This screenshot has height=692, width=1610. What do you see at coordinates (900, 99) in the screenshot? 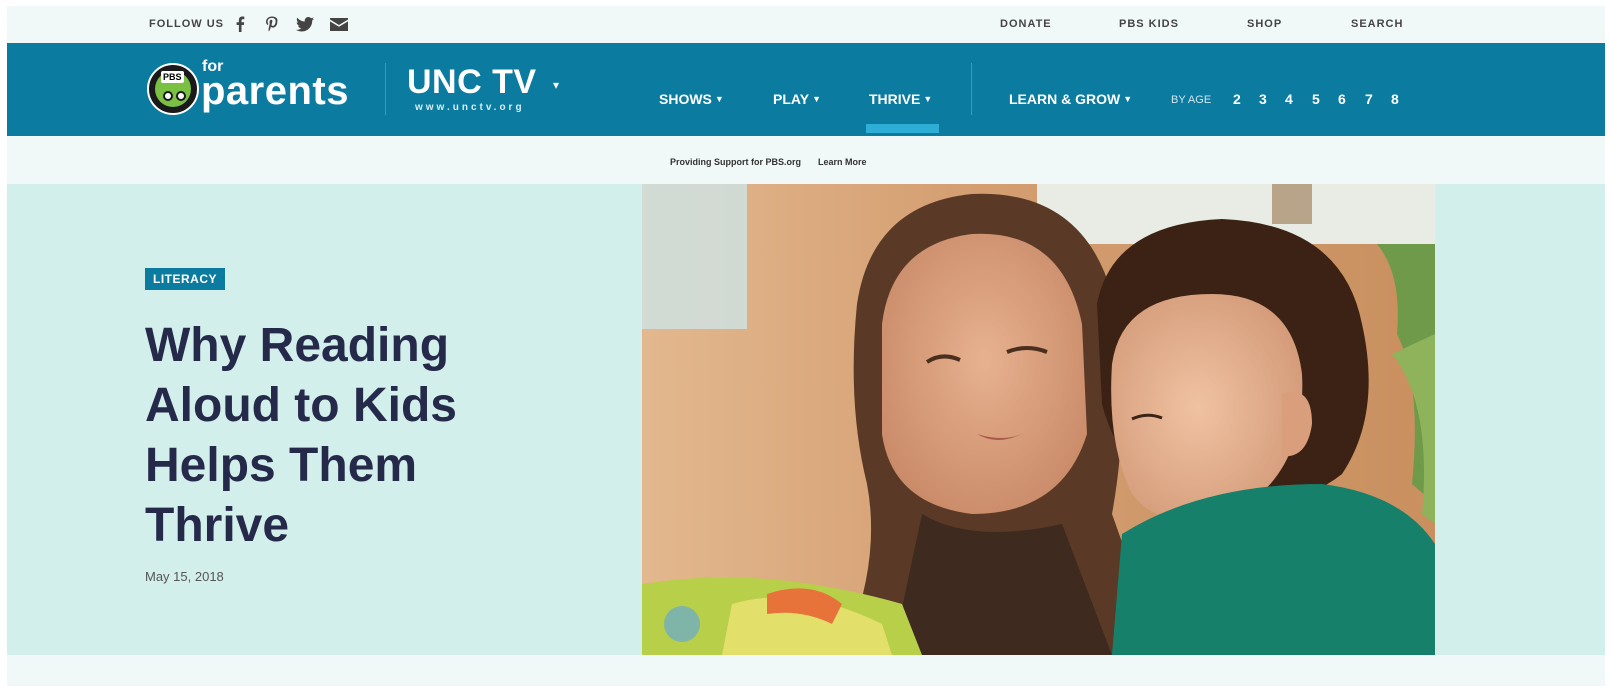
I see `nav-thrive: THRIVE ▼` at bounding box center [900, 99].